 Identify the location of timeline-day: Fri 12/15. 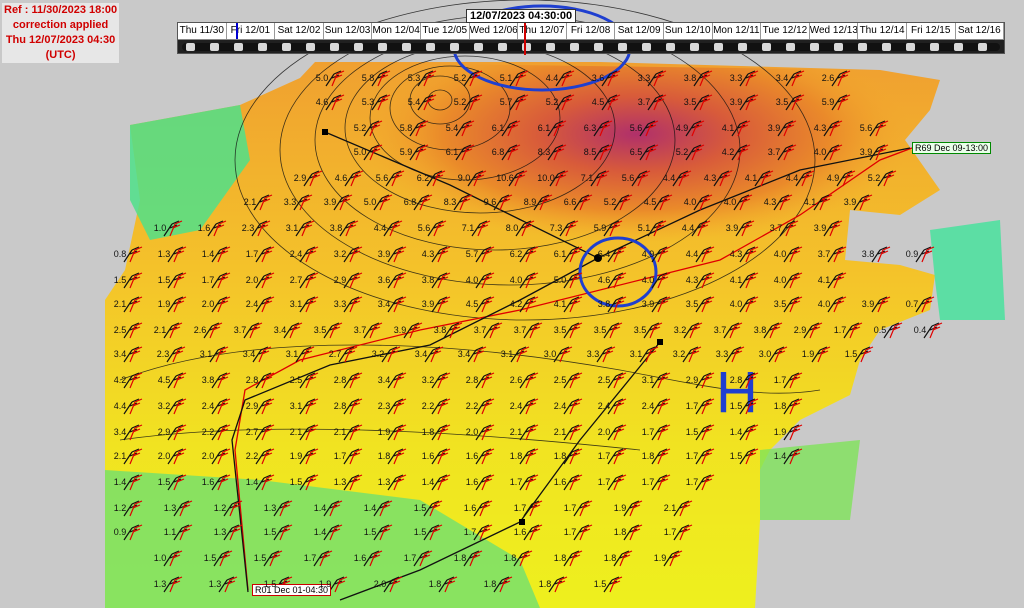
(931, 31).